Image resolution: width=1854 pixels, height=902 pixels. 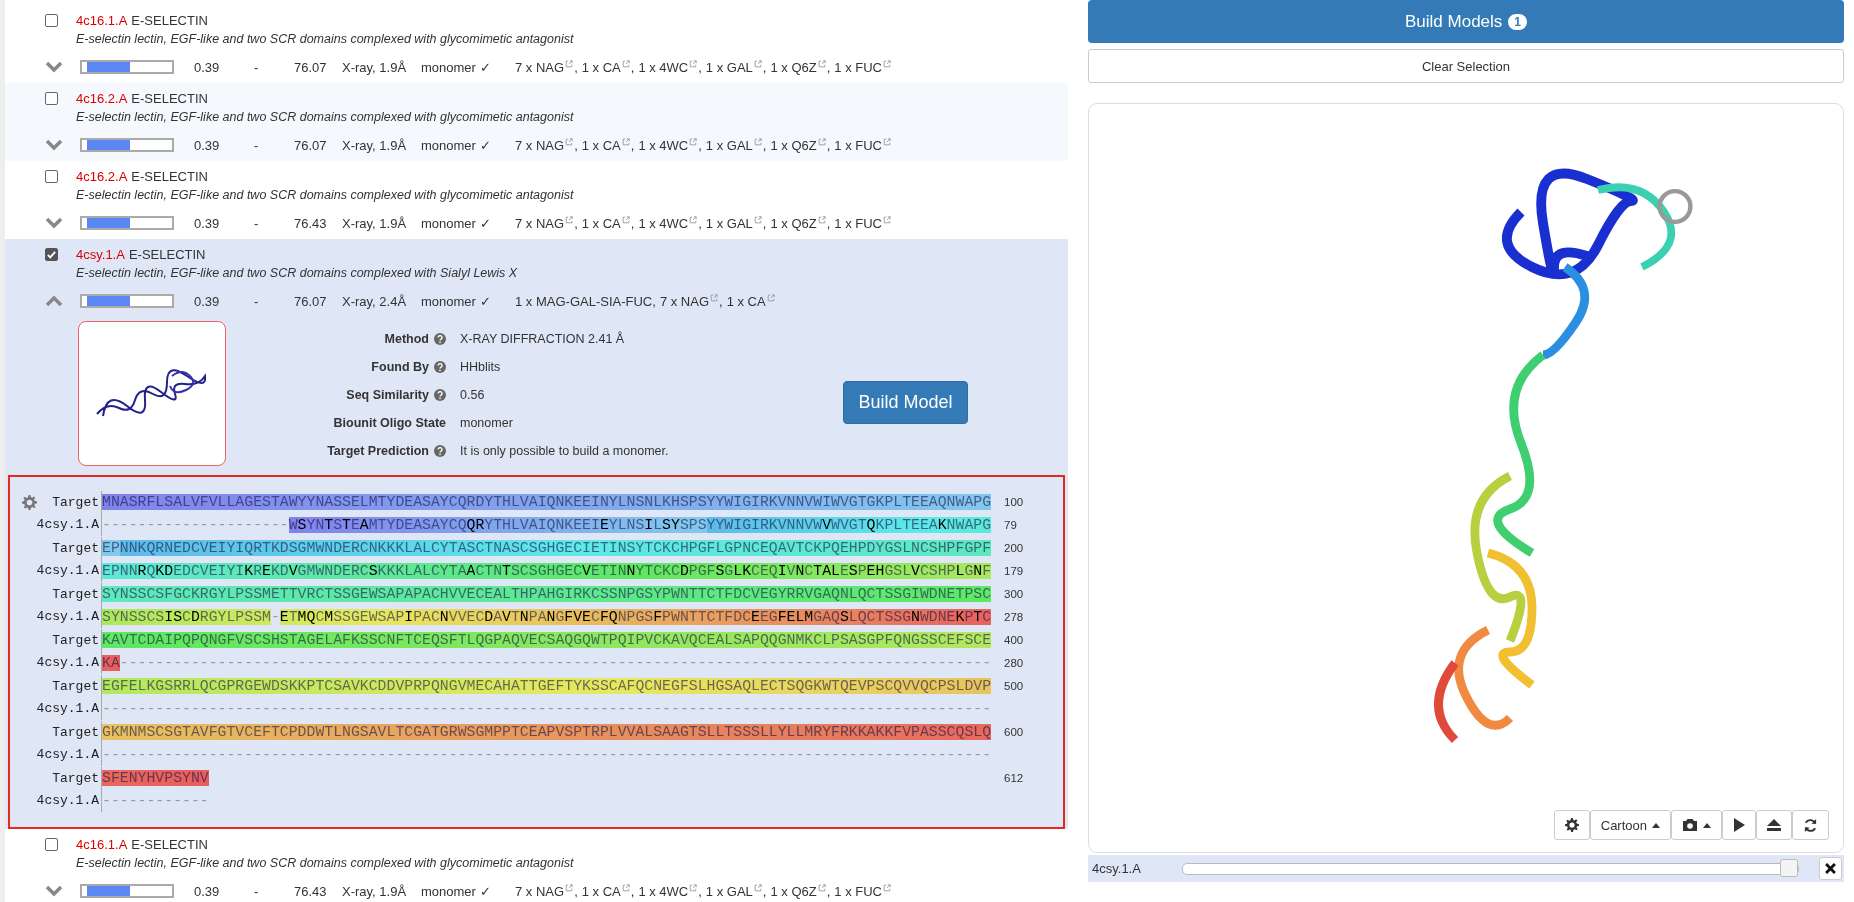 What do you see at coordinates (1014, 616) in the screenshot?
I see `position-number: 278` at bounding box center [1014, 616].